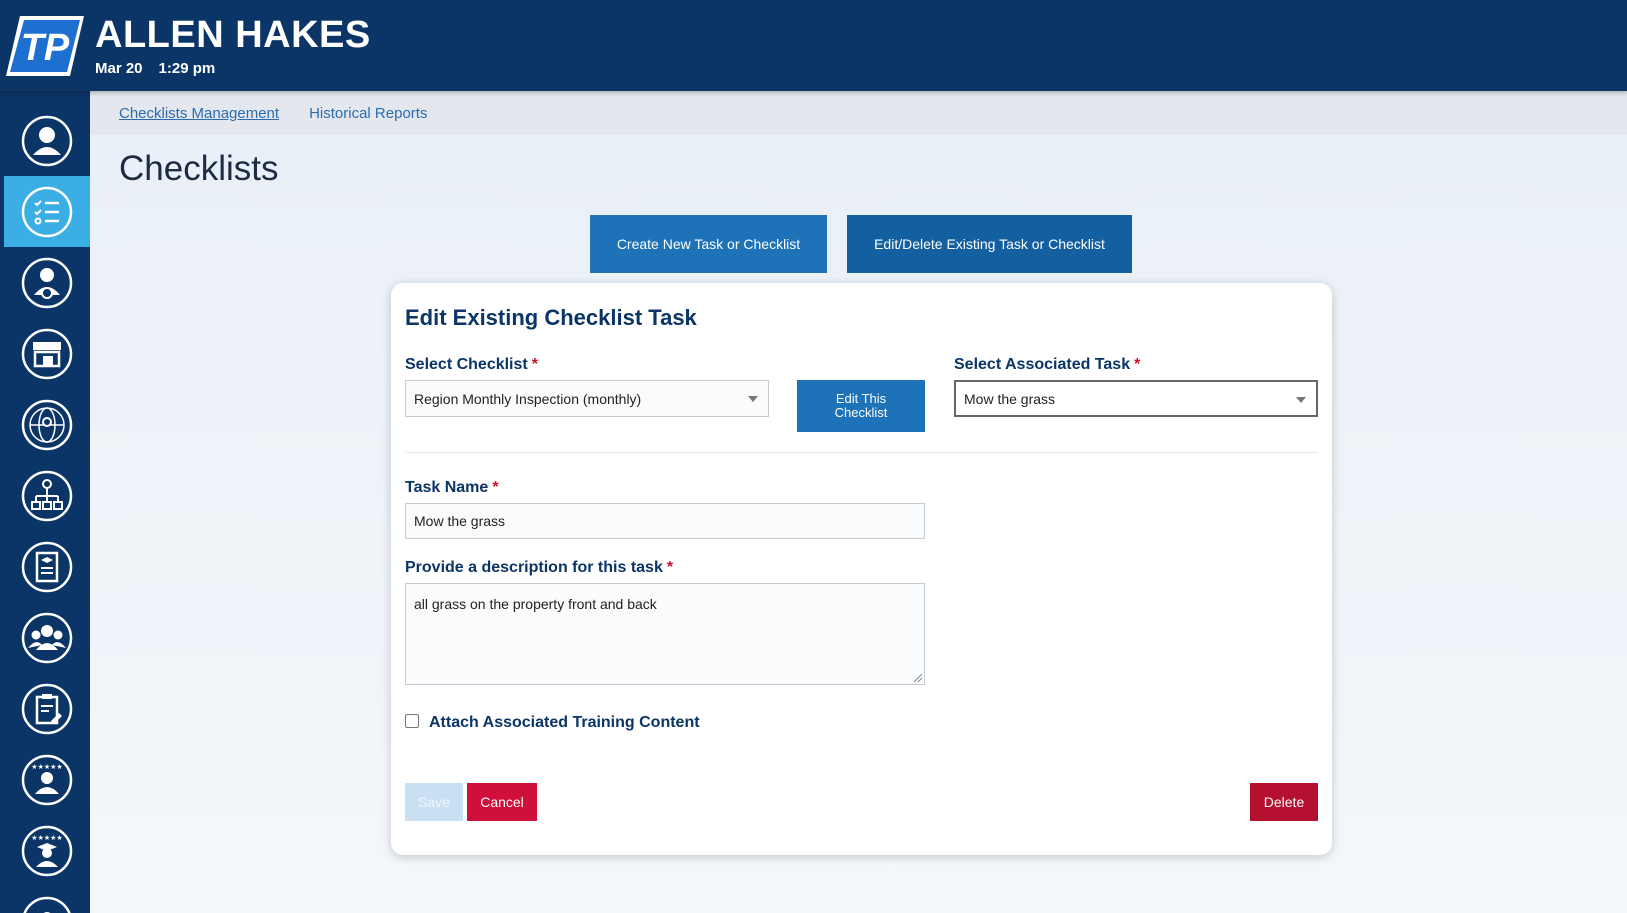 This screenshot has width=1627, height=913. I want to click on sidebar: ★★★★★ ★★★★★, so click(45, 502).